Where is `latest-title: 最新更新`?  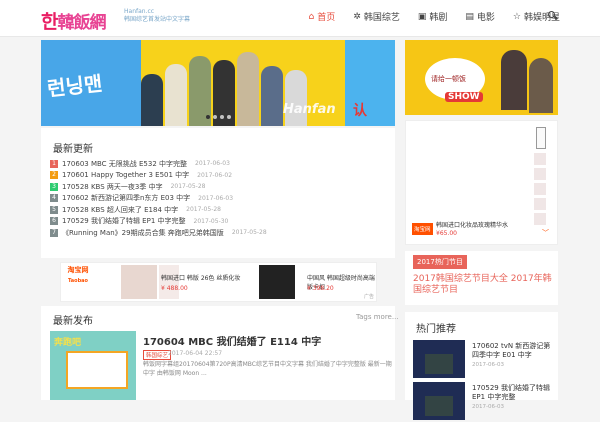
latest-title: 最新更新 is located at coordinates (73, 149).